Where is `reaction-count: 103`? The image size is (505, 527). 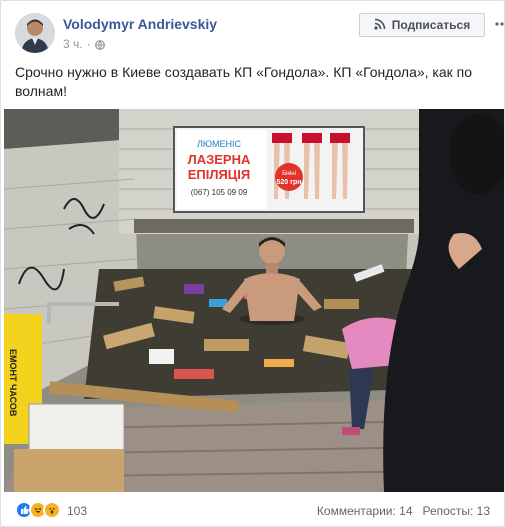 reaction-count: 103 is located at coordinates (77, 511).